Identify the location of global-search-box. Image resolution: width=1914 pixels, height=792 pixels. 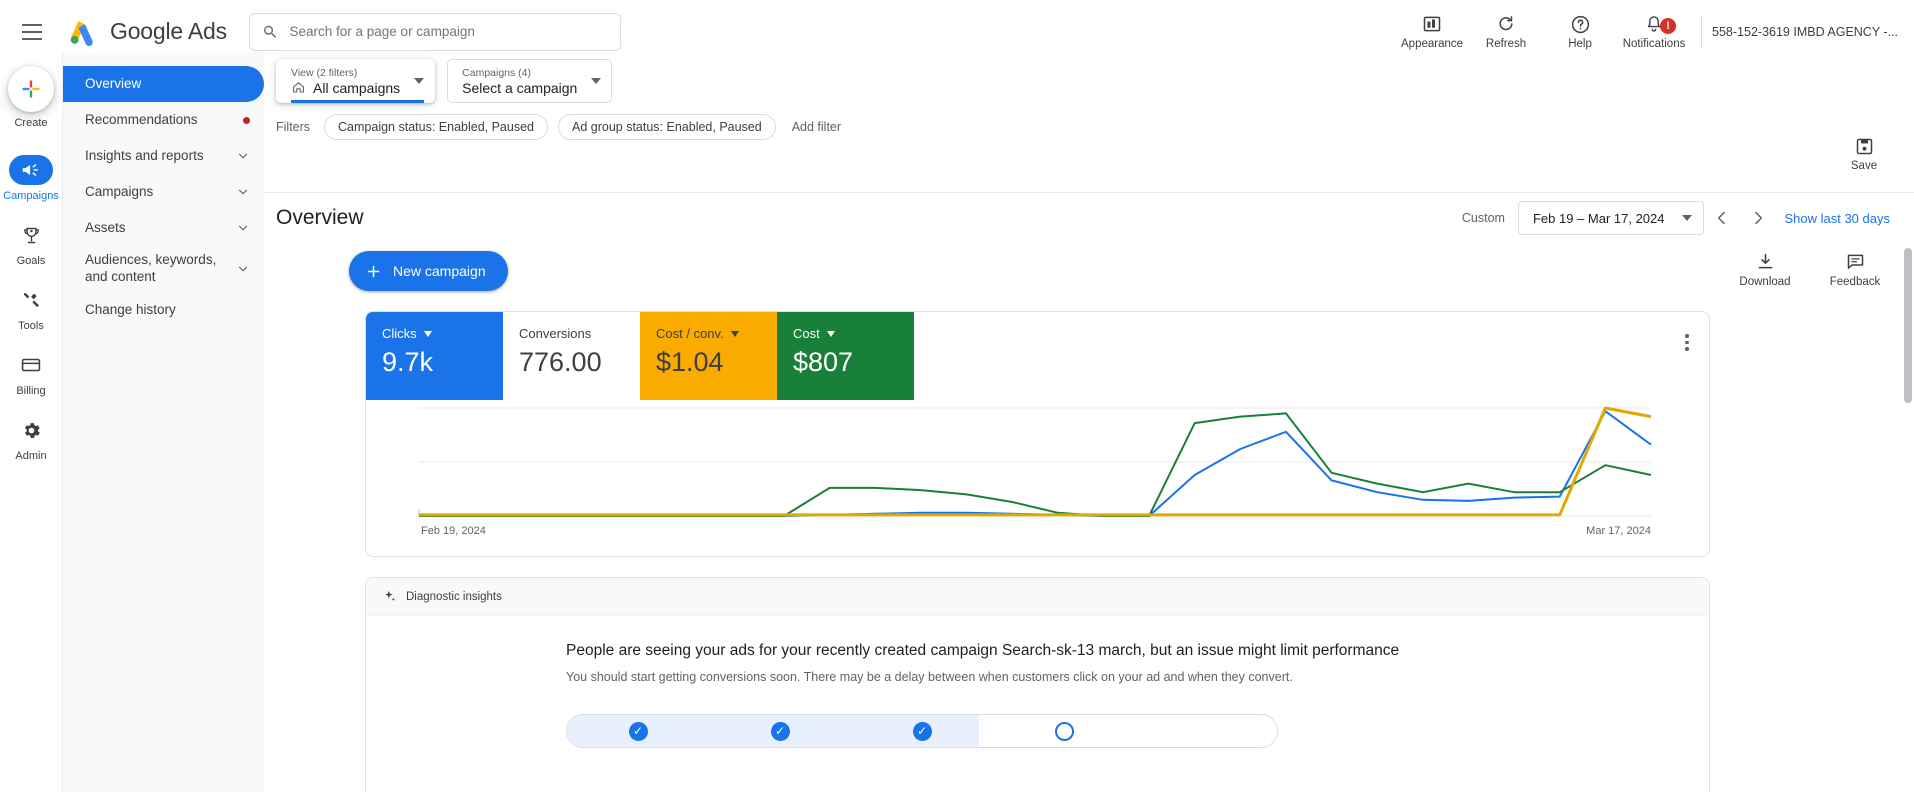
(434, 31).